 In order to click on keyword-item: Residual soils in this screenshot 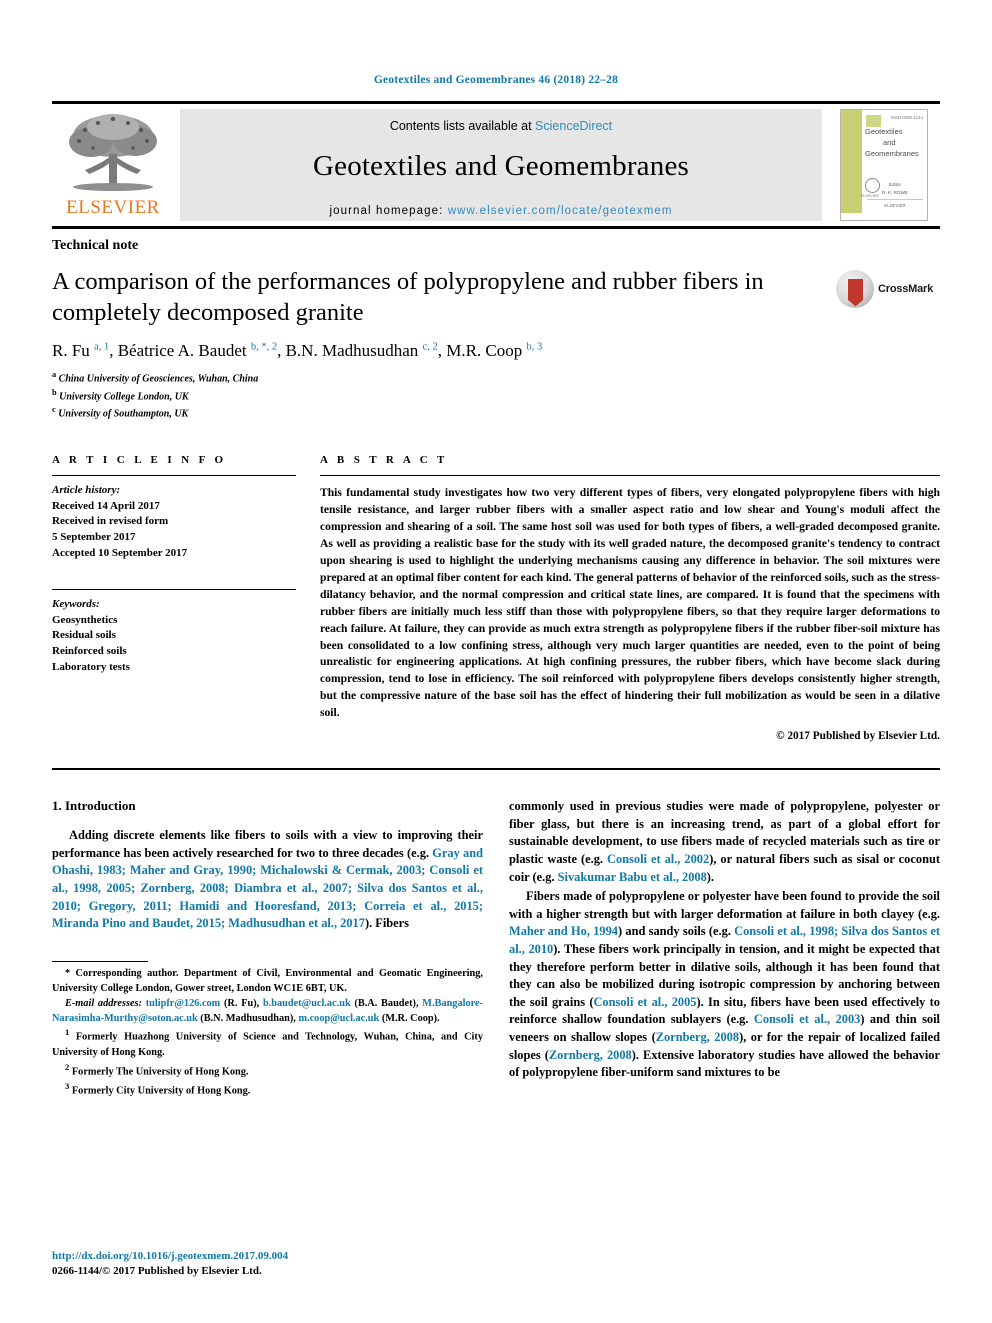, I will do `click(84, 635)`.